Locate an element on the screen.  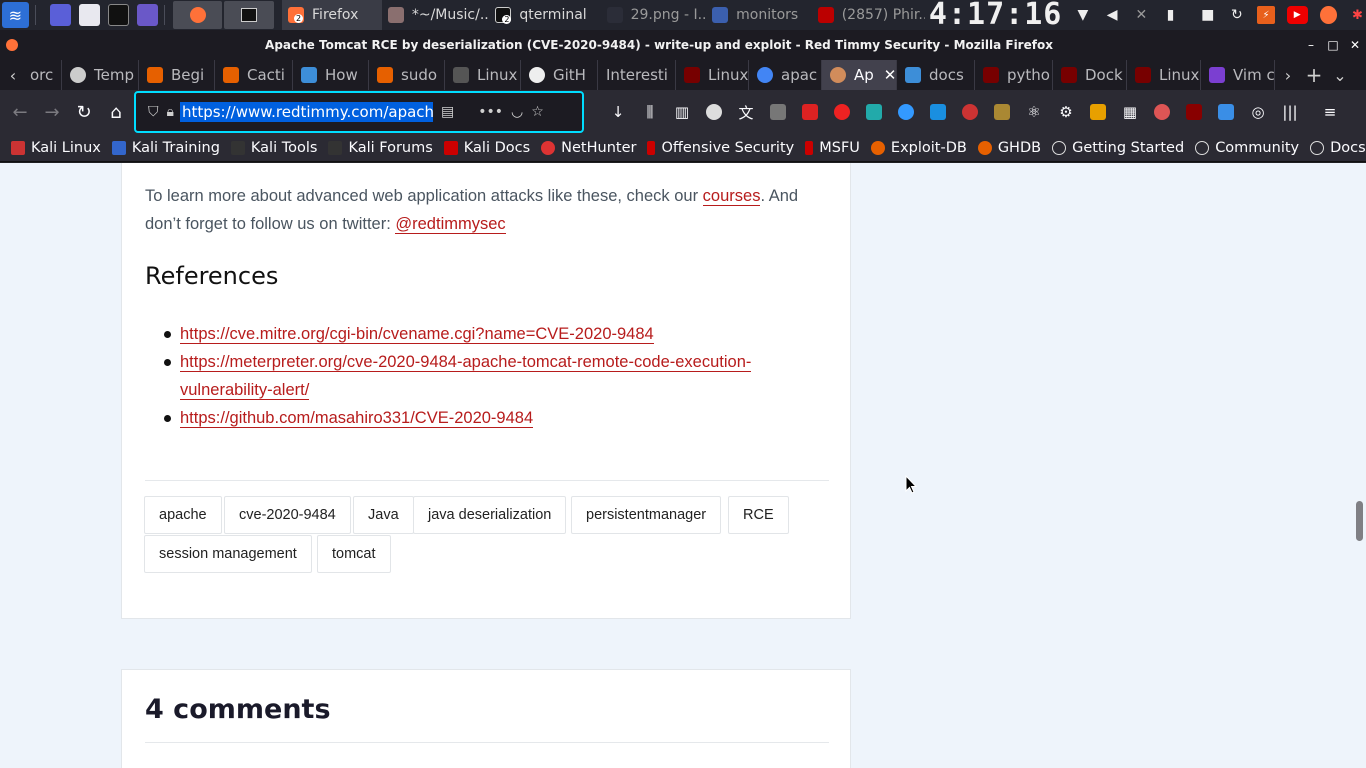
hack-tools-icon is located at coordinates (842, 112).